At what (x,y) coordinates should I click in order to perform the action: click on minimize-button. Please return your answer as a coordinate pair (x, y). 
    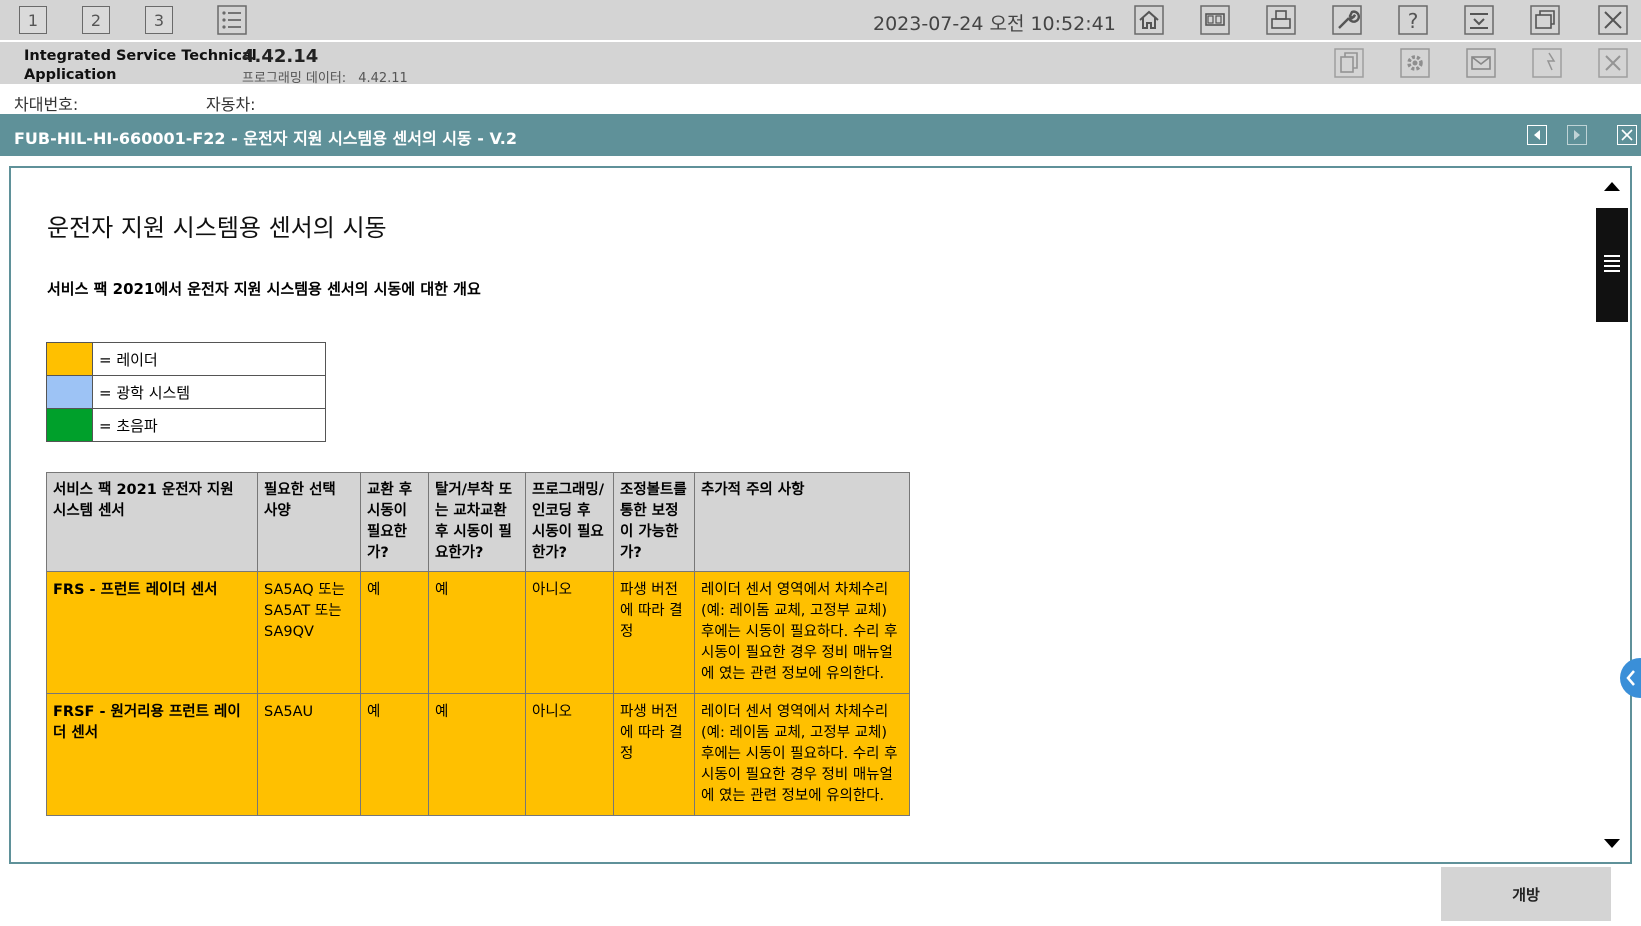
    Looking at the image, I should click on (1479, 20).